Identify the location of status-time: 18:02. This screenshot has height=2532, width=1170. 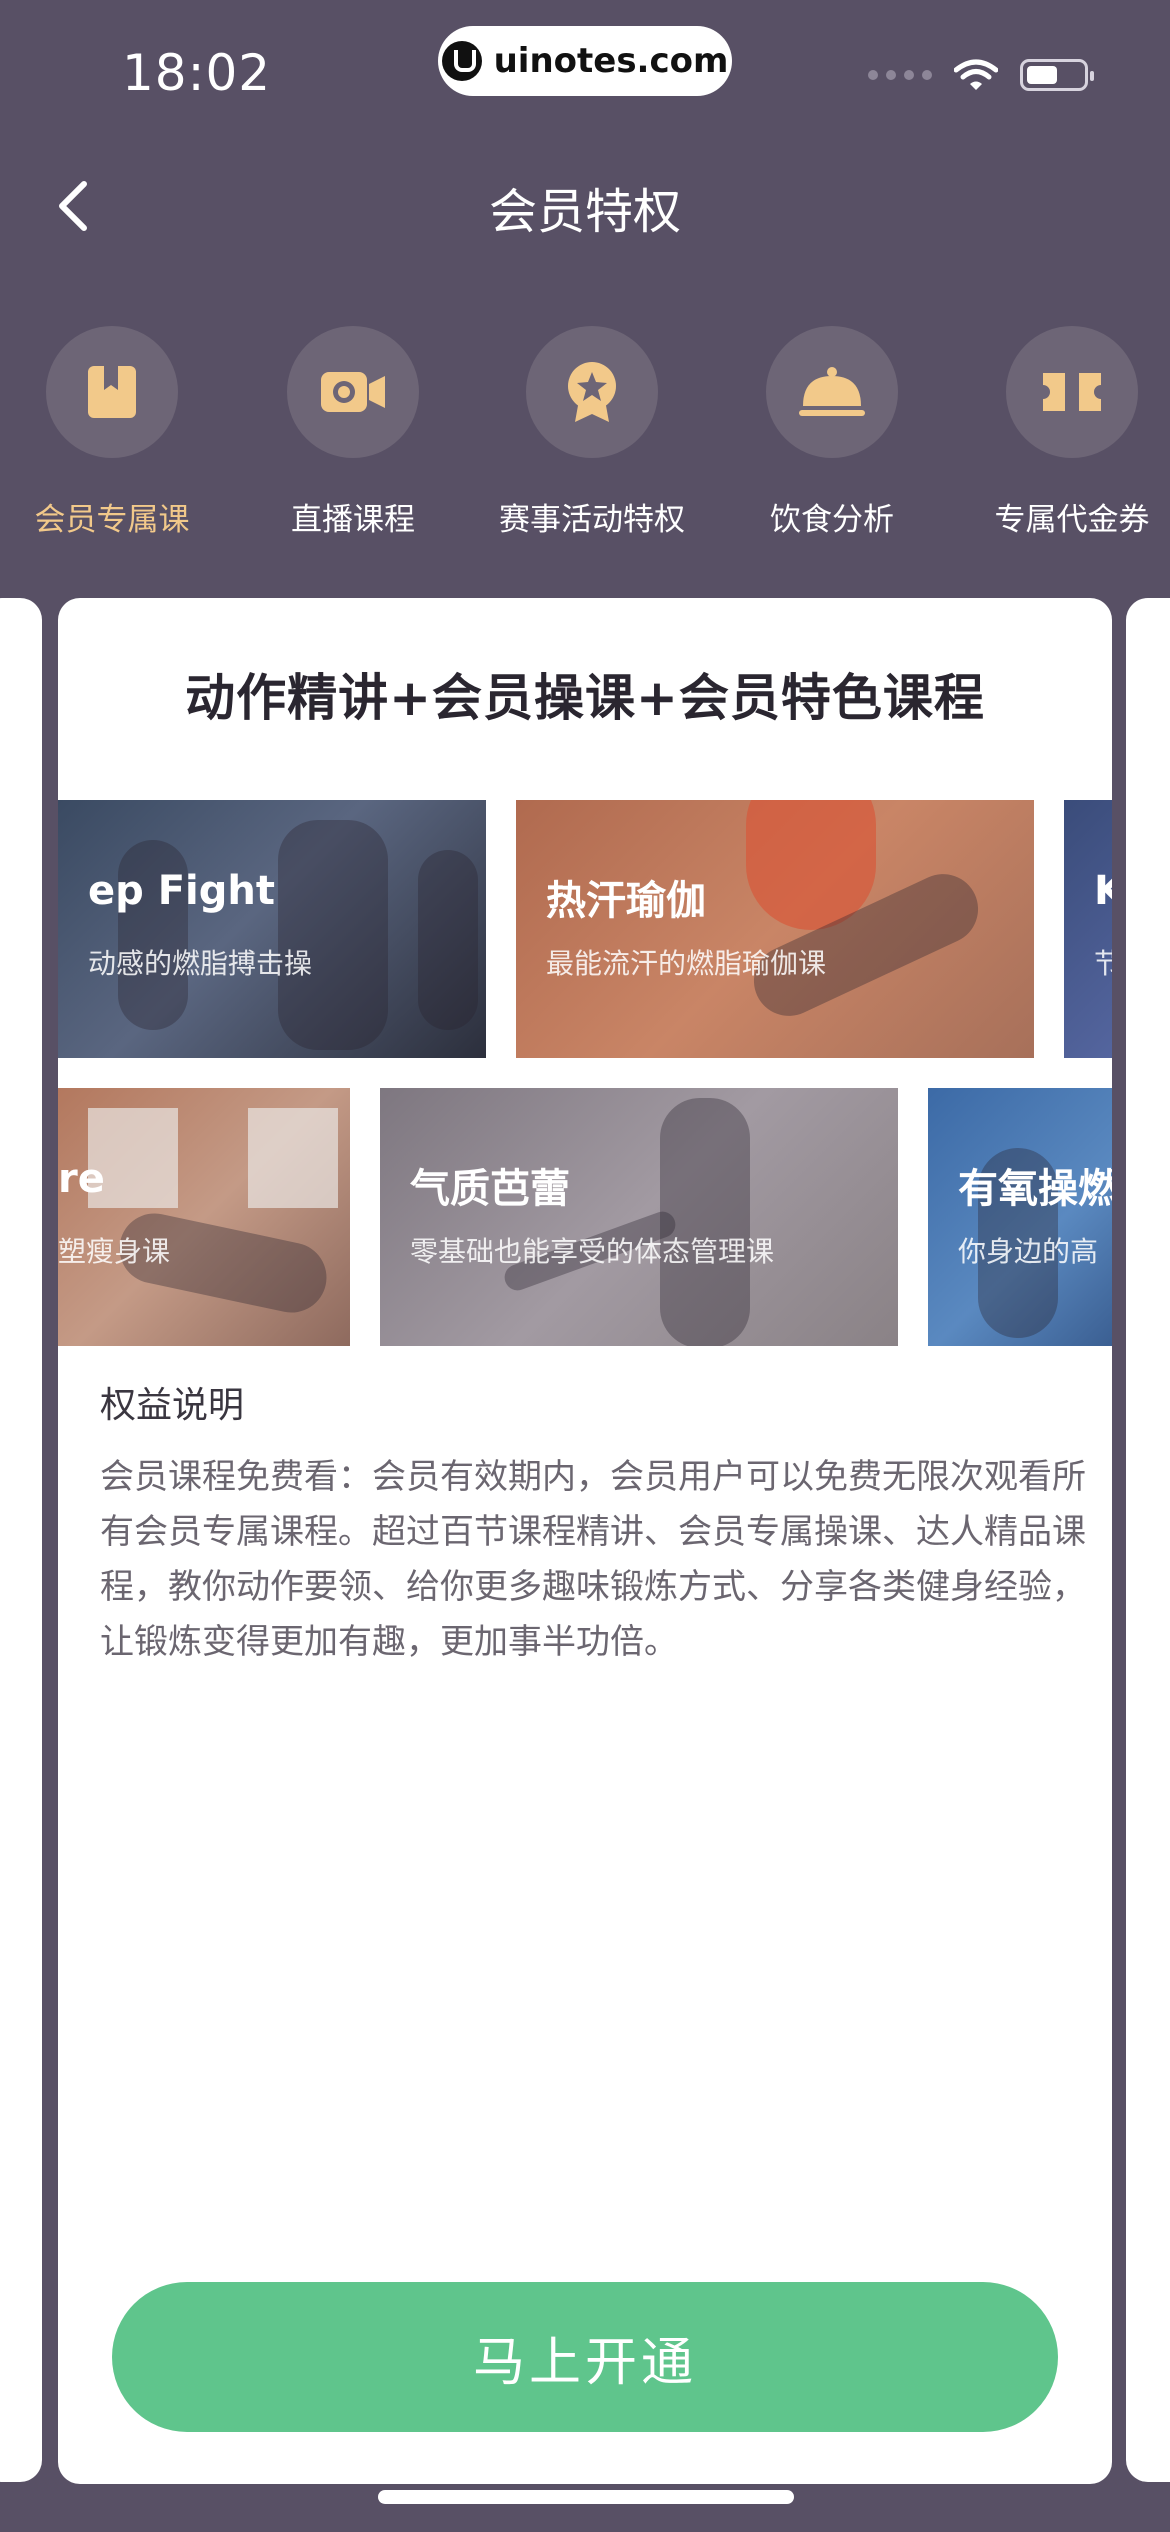
(197, 73).